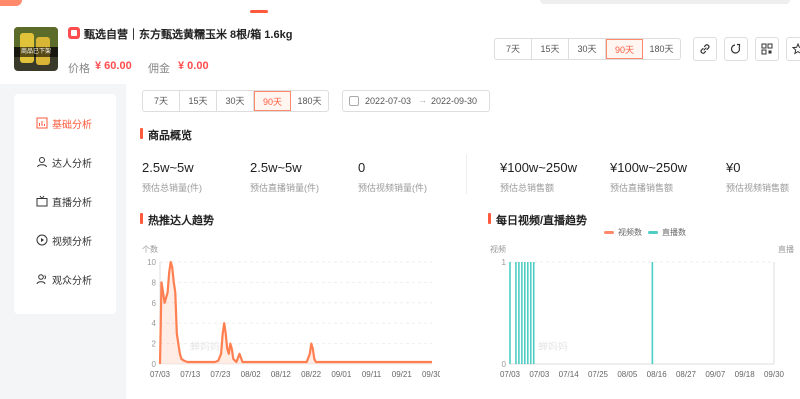 This screenshot has height=399, width=800. I want to click on product-title: 甄选自营｜东方甄选黄糯玉米 8根/箱 1.6kg, so click(188, 34).